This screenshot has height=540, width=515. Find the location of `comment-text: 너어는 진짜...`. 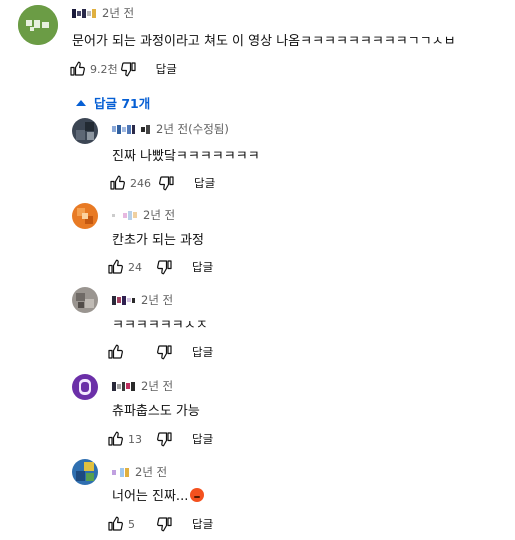

comment-text: 너어는 진짜... is located at coordinates (158, 494).